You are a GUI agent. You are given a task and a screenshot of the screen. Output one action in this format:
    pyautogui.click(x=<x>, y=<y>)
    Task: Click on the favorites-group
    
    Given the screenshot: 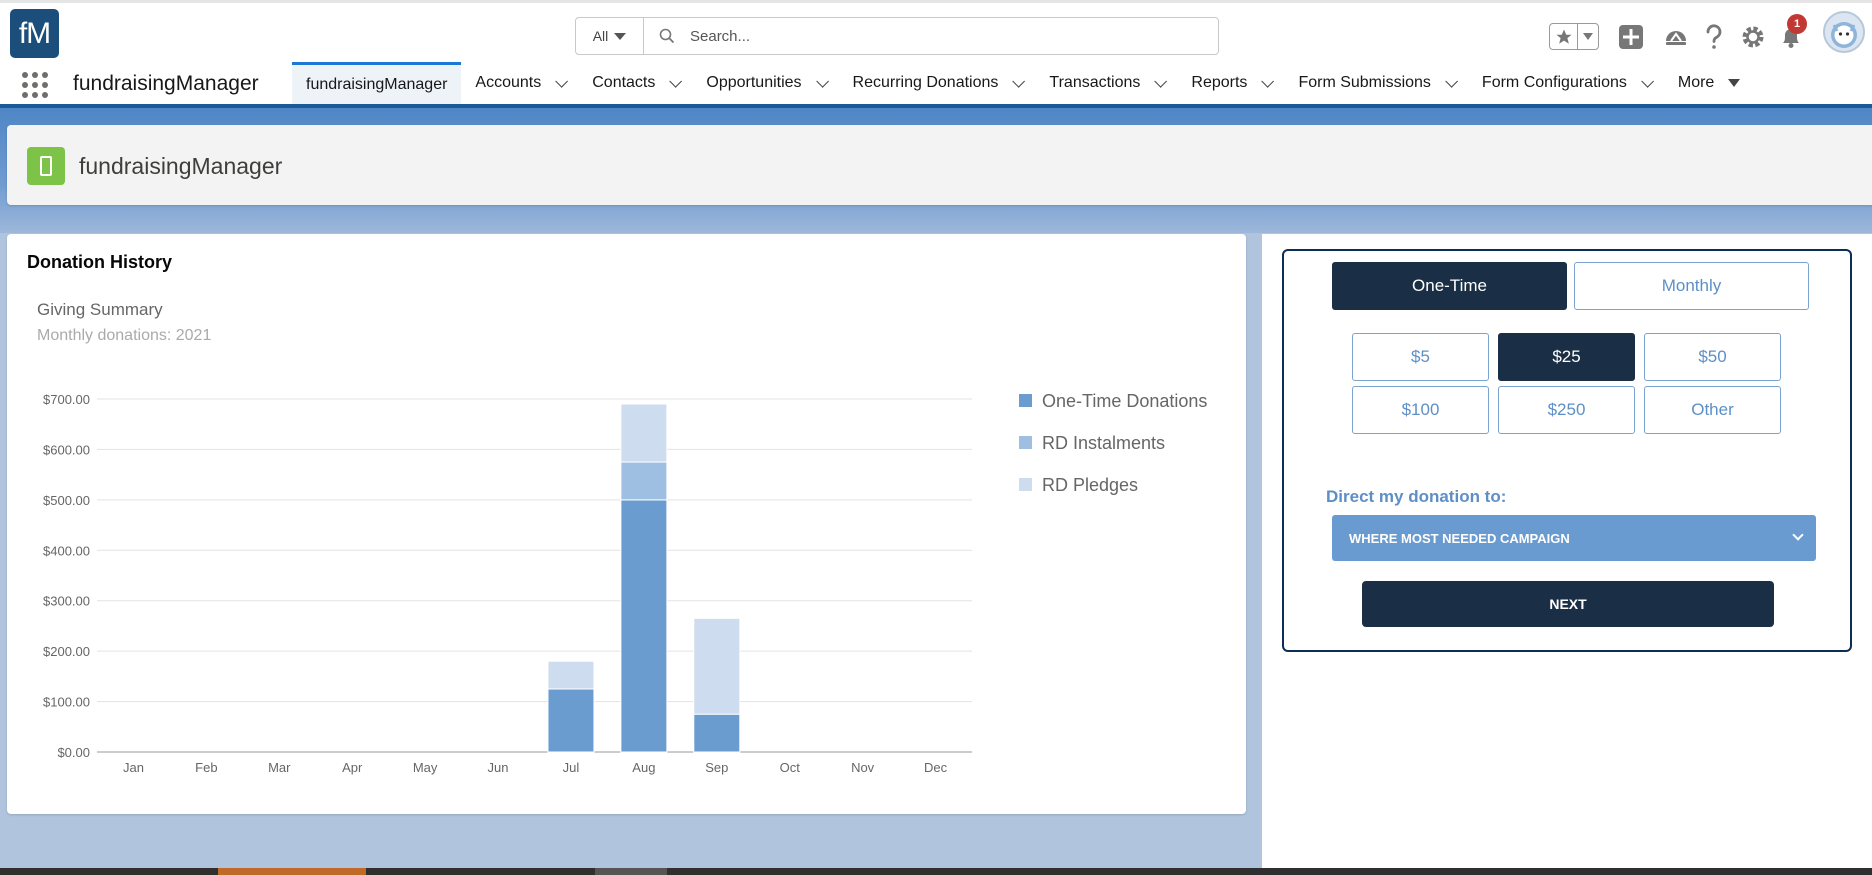 What is the action you would take?
    pyautogui.click(x=1574, y=36)
    